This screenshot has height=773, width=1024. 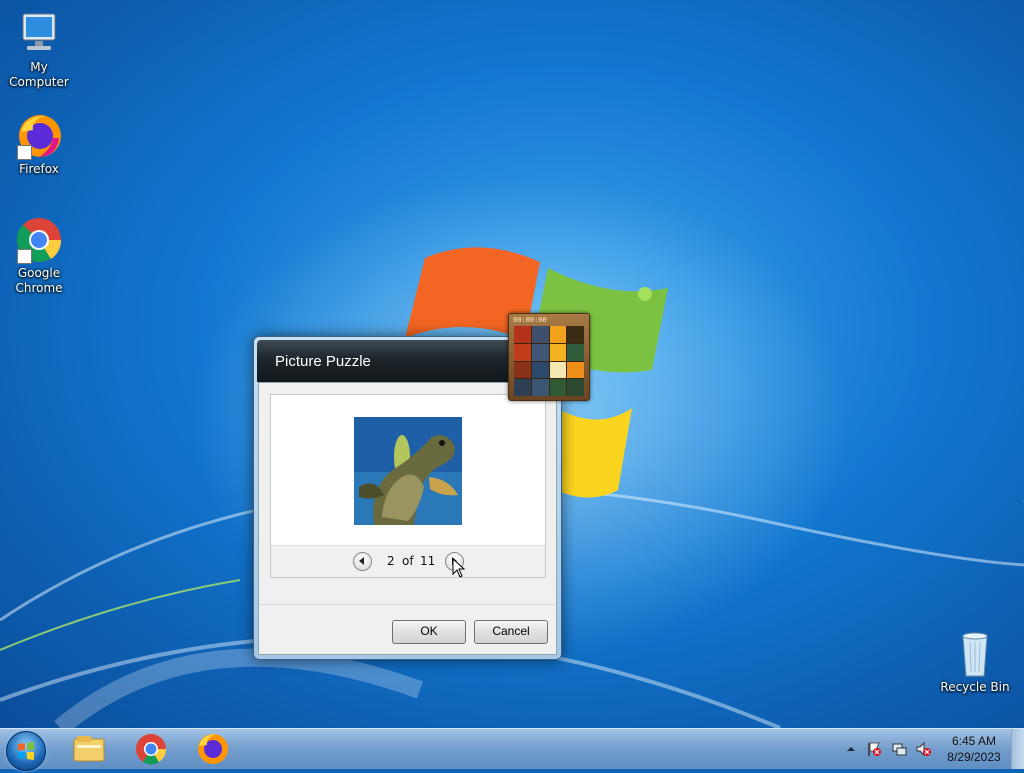 I want to click on ok-button: OK, so click(x=429, y=632).